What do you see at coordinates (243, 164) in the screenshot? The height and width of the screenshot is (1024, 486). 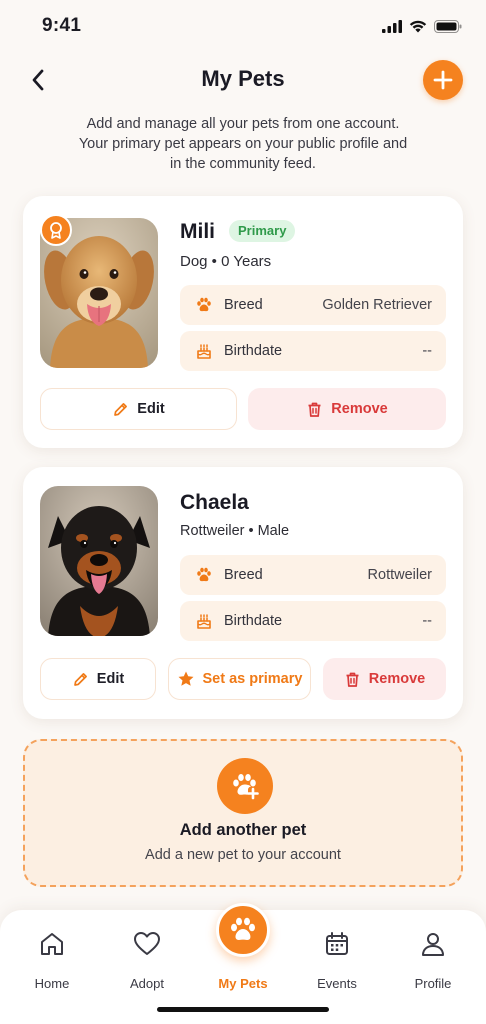 I see `intro-line: in the community feed.` at bounding box center [243, 164].